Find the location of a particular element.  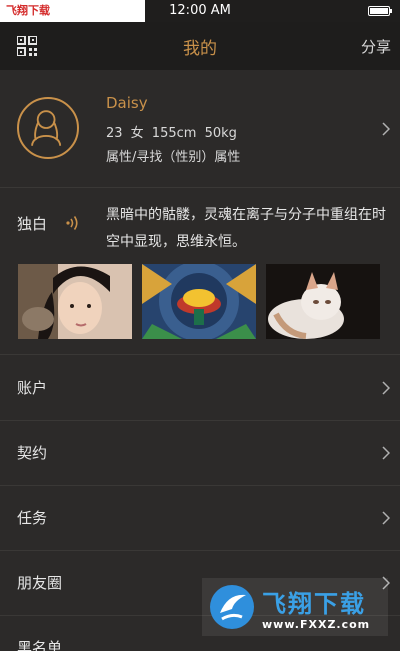

watermark-url: www.FXXZ.com is located at coordinates (316, 624).